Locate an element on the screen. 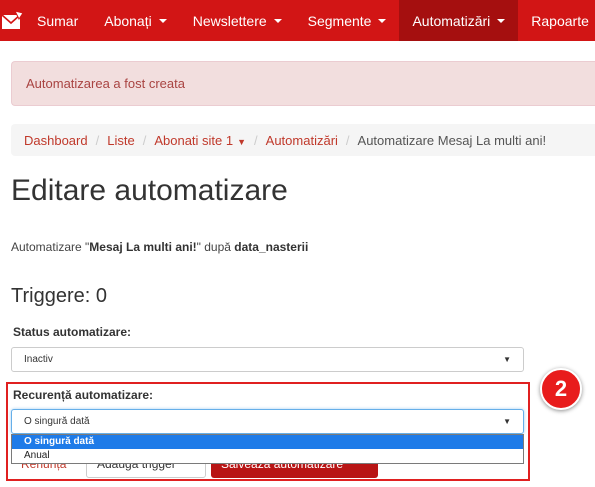 The image size is (595, 487). nav-item-segmente: Segmente is located at coordinates (347, 20).